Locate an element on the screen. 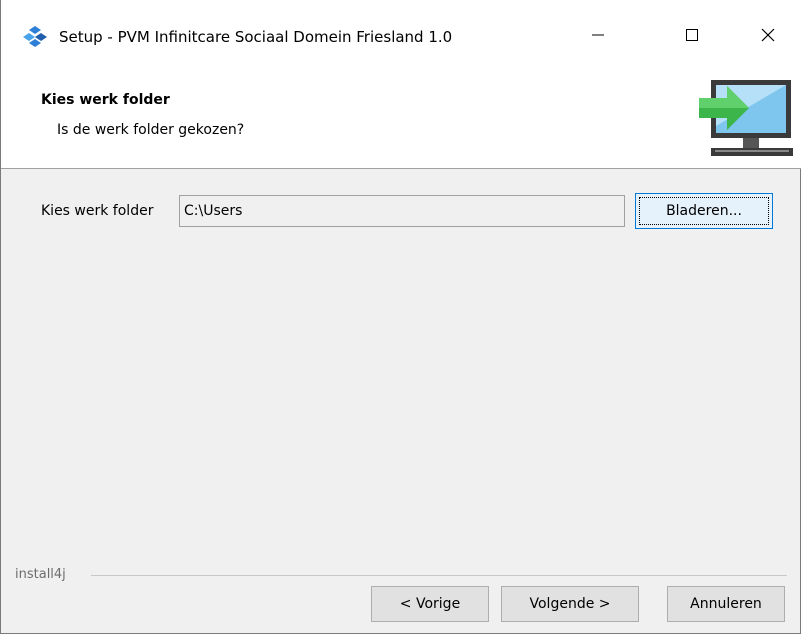 The image size is (801, 634). close-icon is located at coordinates (768, 35).